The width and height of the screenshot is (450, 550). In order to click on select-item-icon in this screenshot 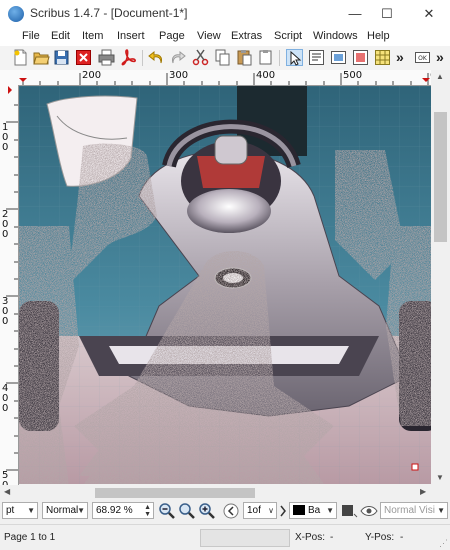, I will do `click(294, 57)`.